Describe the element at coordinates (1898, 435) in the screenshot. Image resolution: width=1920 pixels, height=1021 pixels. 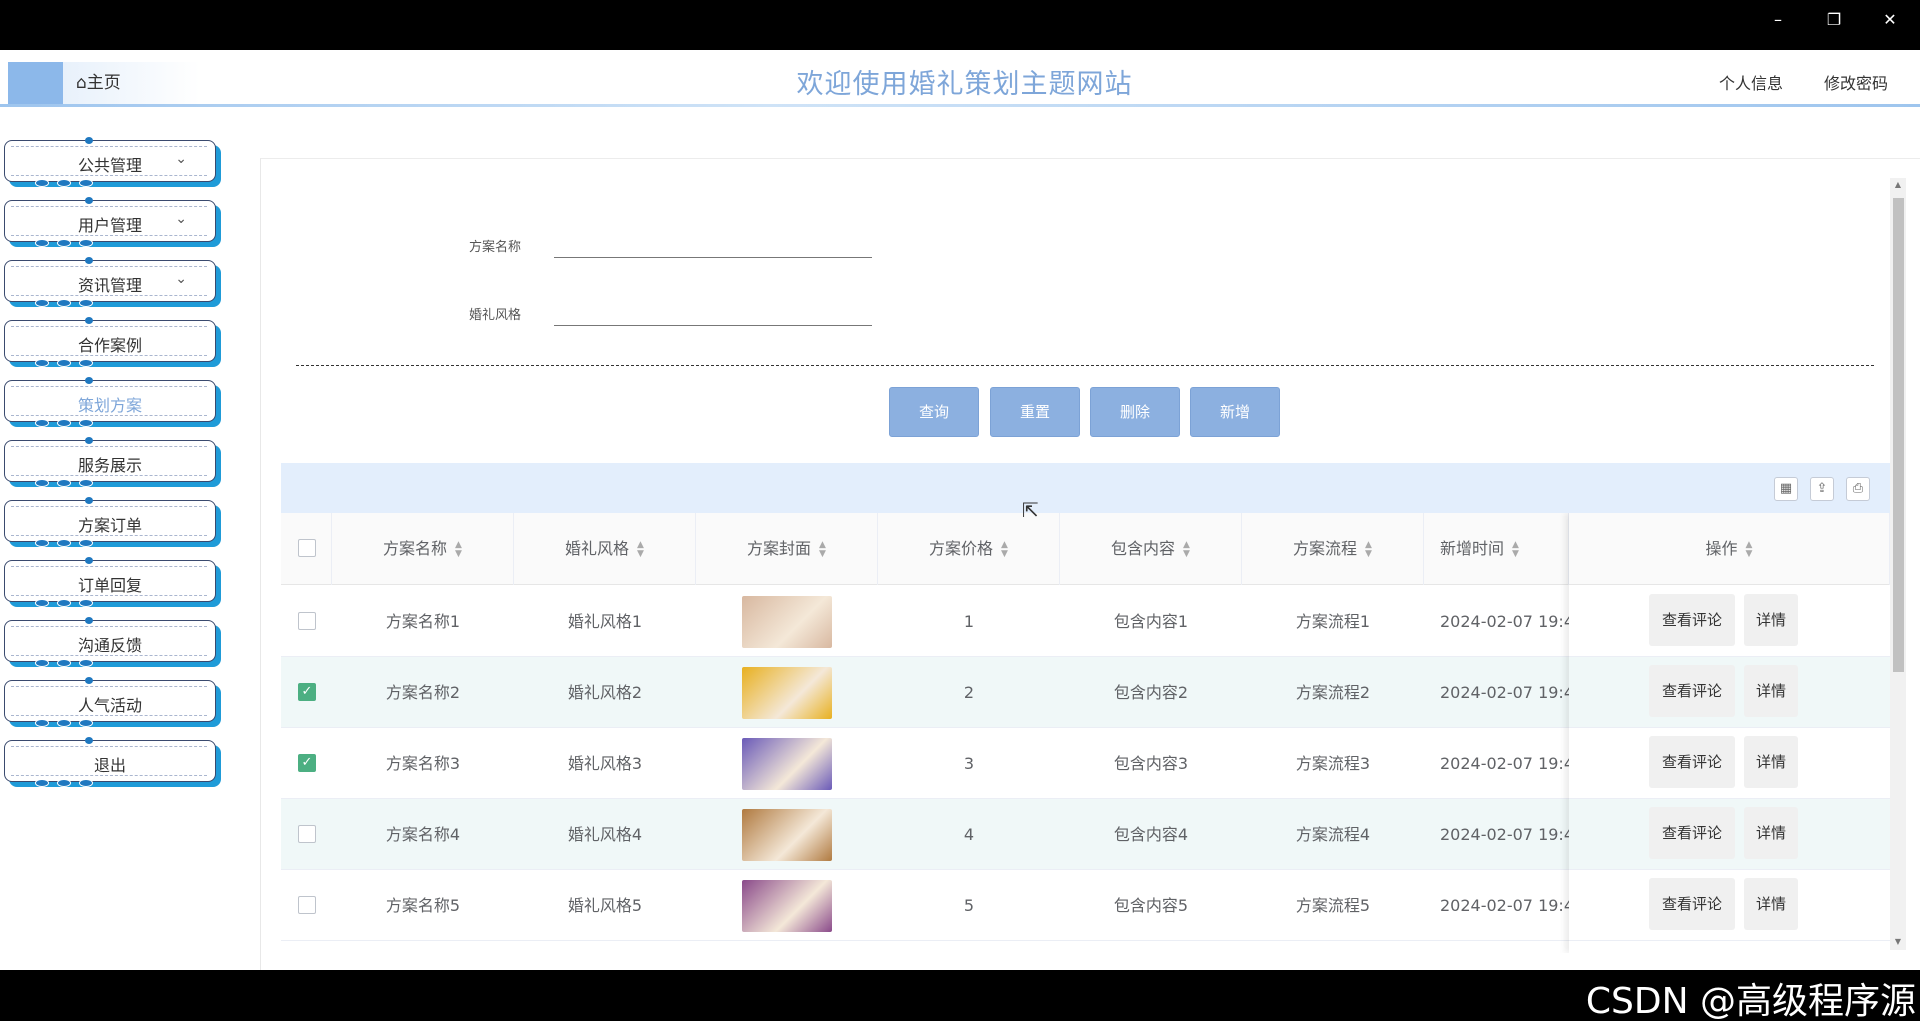
I see `scrollbar-thumb` at that location.